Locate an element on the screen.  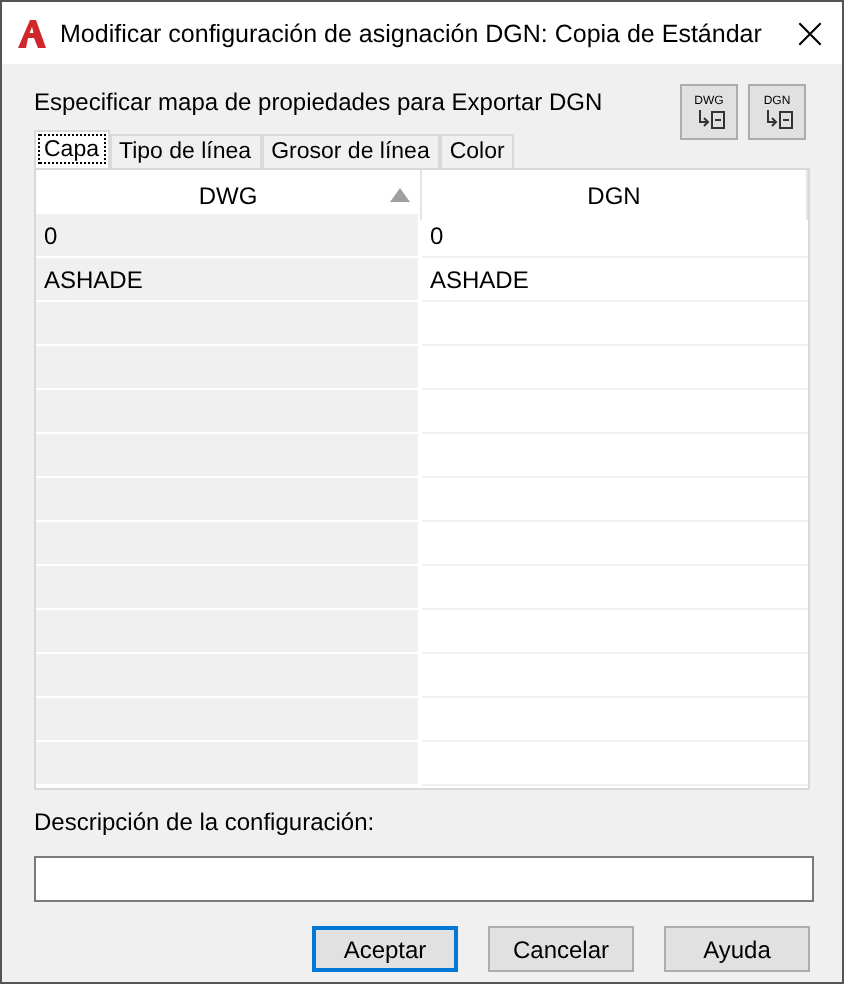
table-cell: ASHADE is located at coordinates (229, 280).